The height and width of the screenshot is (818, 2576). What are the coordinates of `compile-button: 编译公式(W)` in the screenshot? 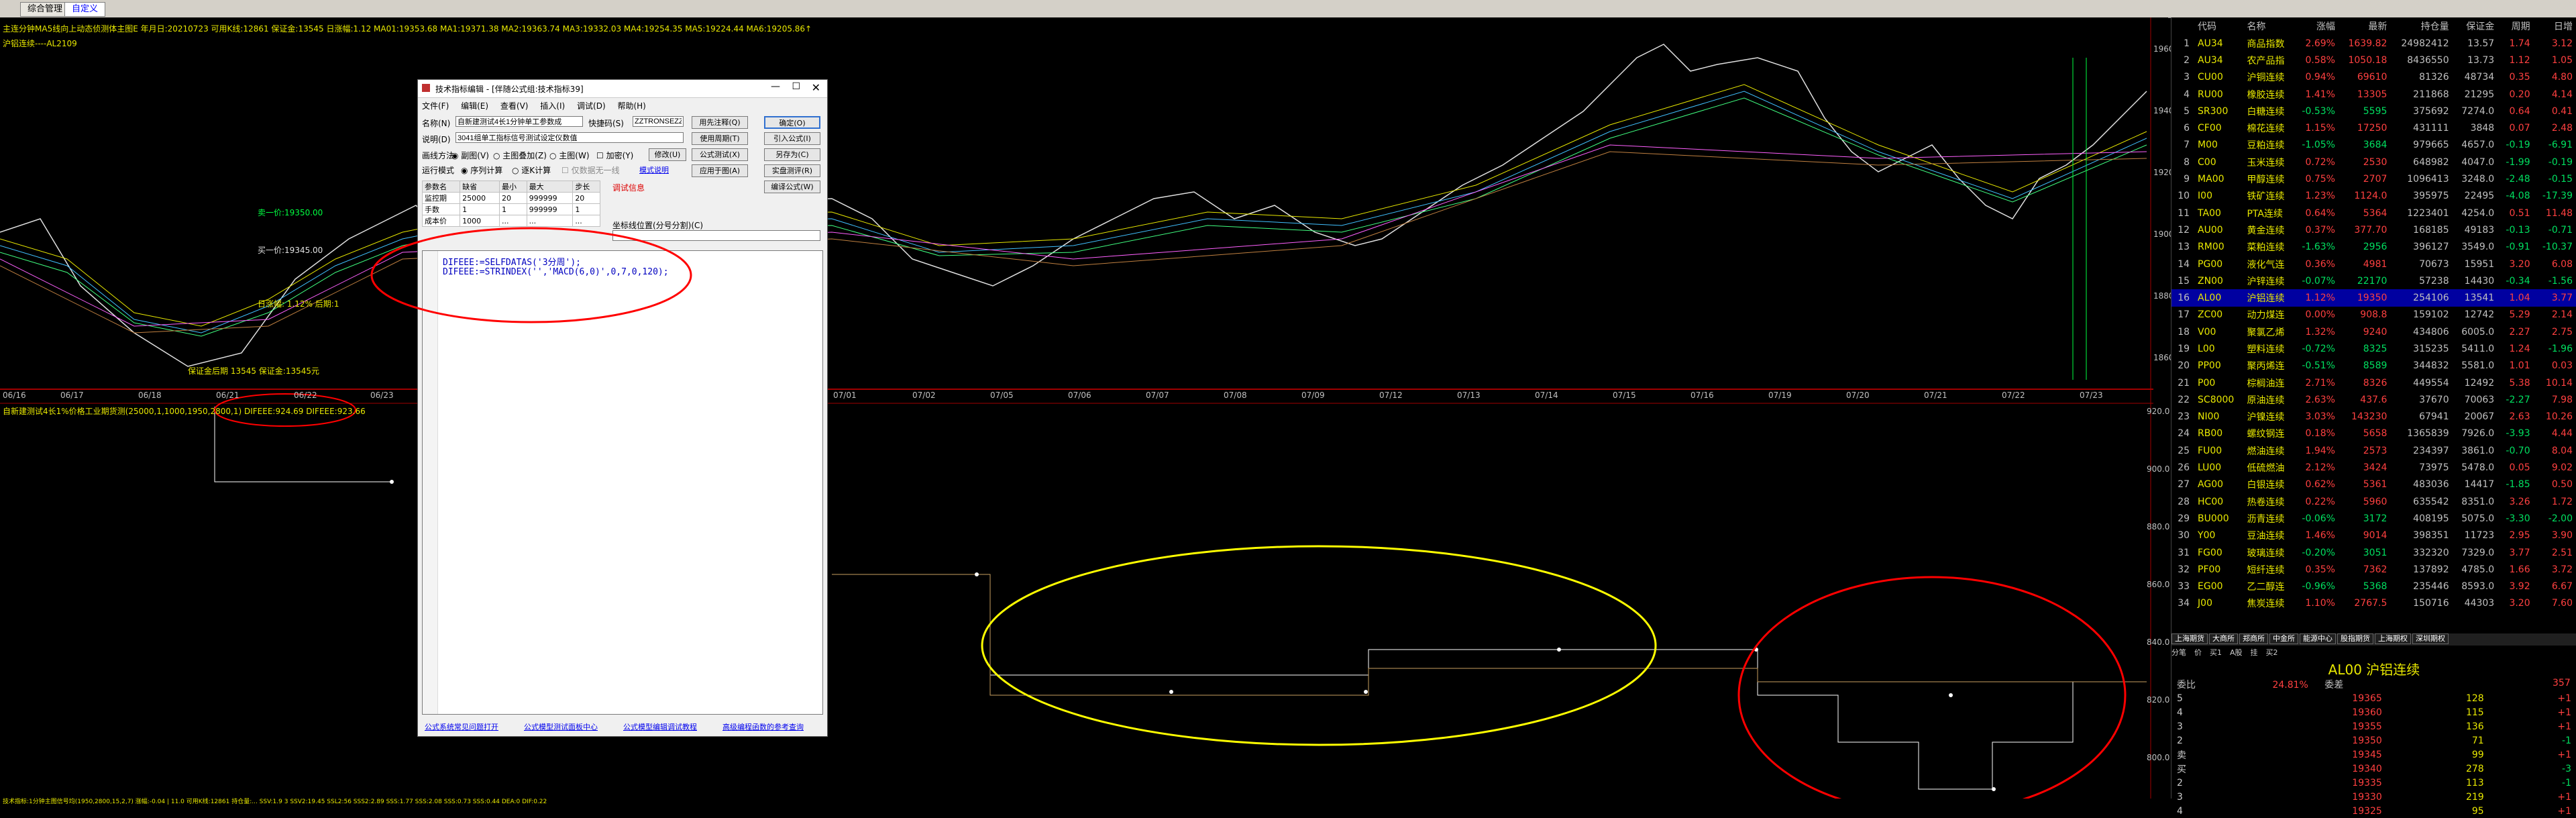 It's located at (792, 187).